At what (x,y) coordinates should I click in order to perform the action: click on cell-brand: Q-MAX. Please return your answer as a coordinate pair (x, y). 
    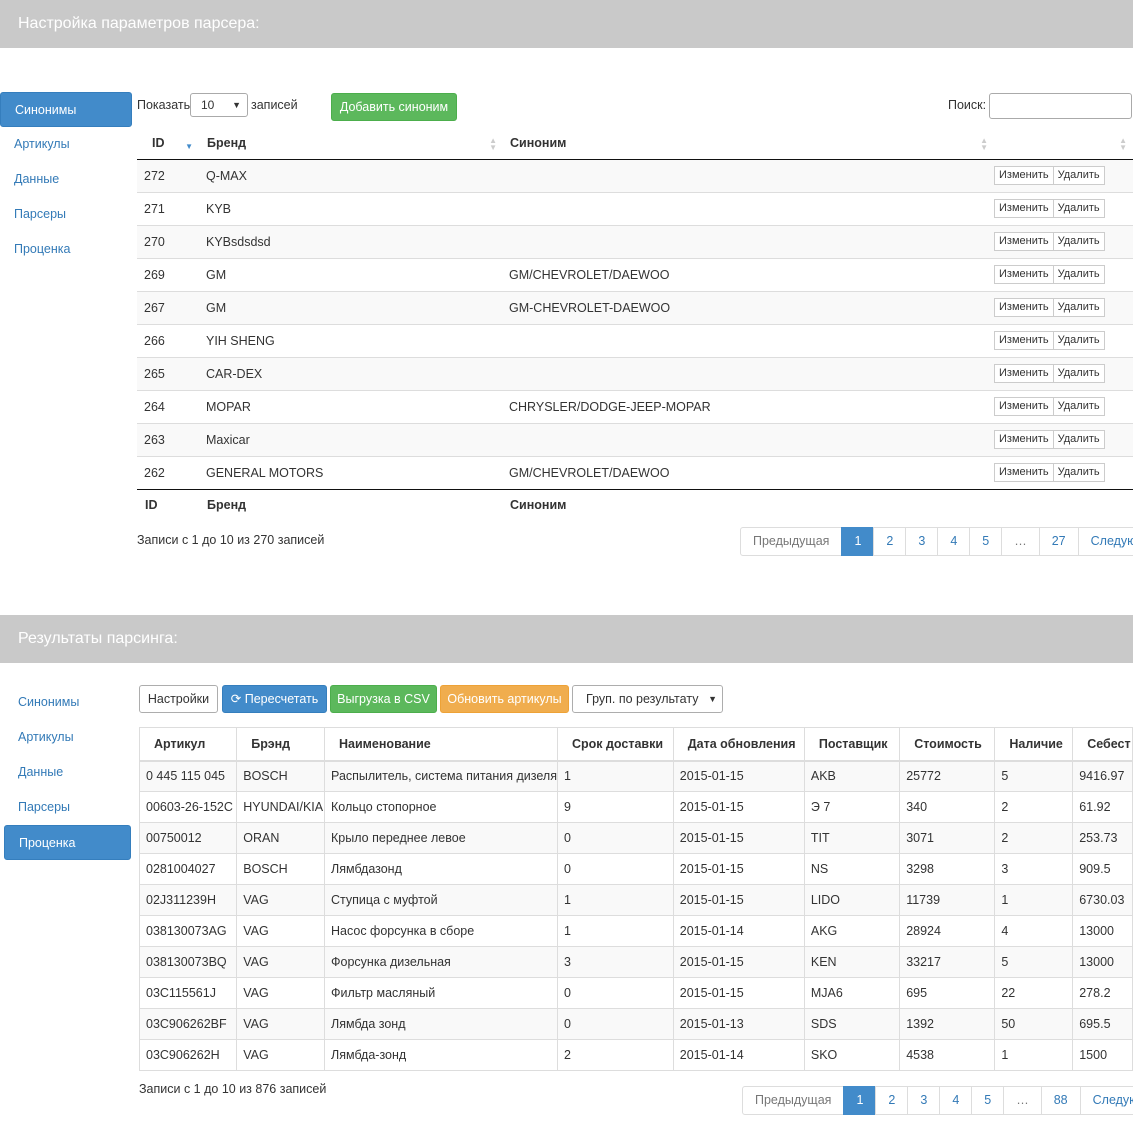
    Looking at the image, I should click on (351, 175).